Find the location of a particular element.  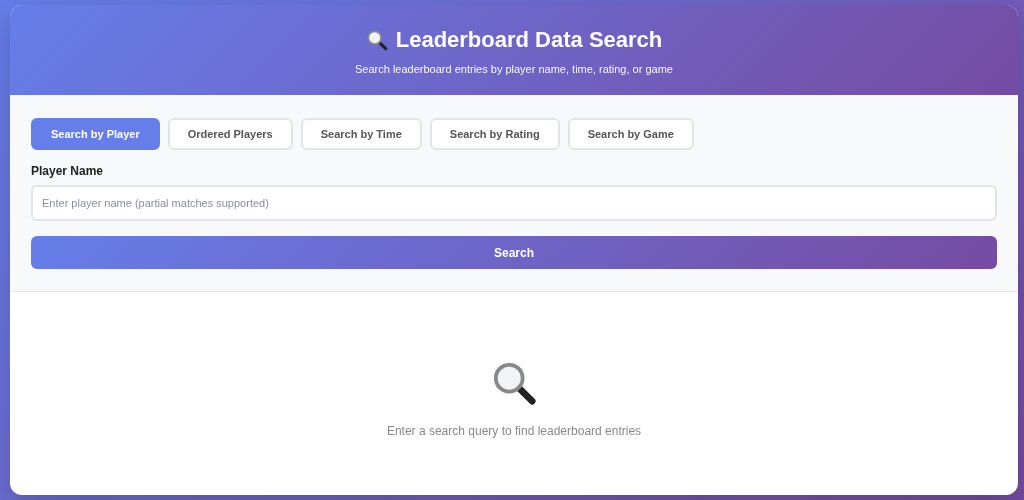

search-tab: Ordered Players is located at coordinates (230, 134).